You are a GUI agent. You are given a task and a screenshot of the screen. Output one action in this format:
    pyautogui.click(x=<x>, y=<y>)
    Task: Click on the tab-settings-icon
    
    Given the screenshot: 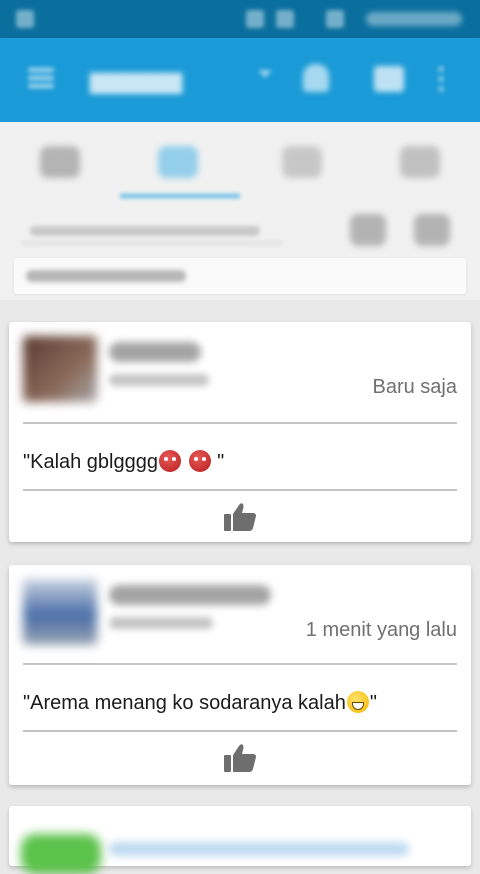 What is the action you would take?
    pyautogui.click(x=420, y=162)
    